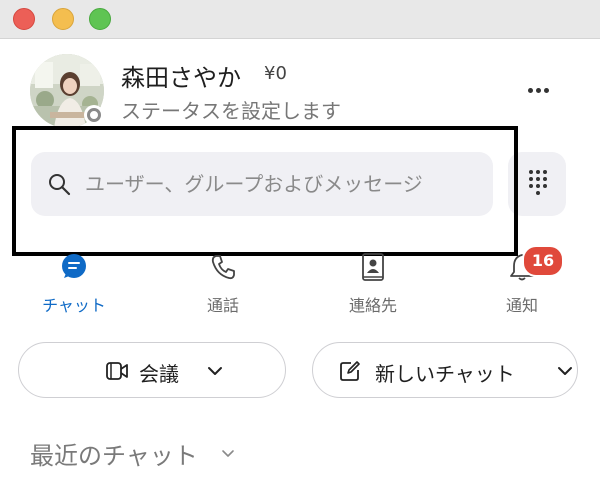  Describe the element at coordinates (373, 284) in the screenshot. I see `tab-contacts: 連絡先` at that location.